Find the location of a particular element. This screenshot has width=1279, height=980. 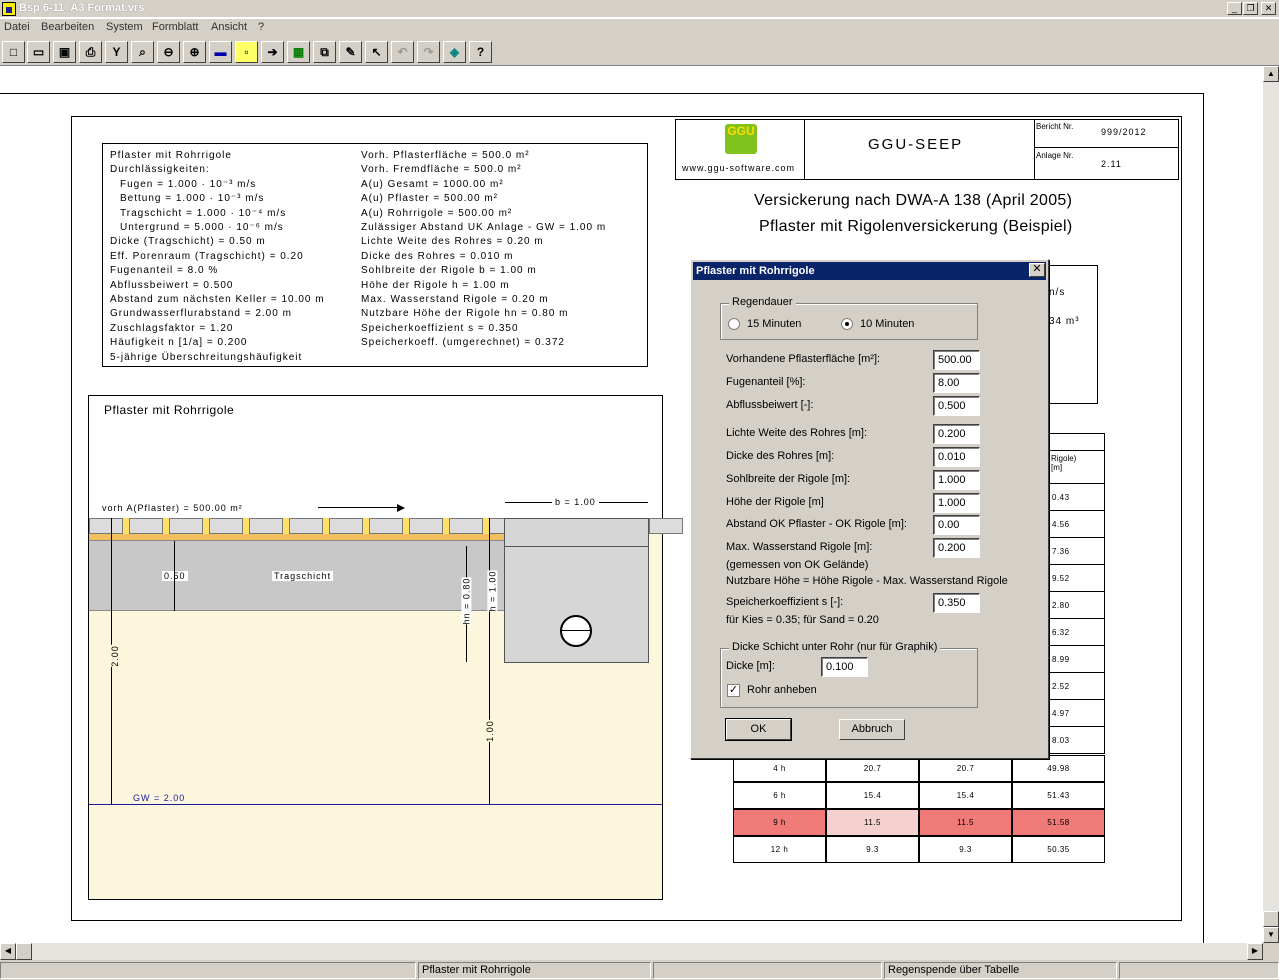

table-cell: 4 h is located at coordinates (779, 768).